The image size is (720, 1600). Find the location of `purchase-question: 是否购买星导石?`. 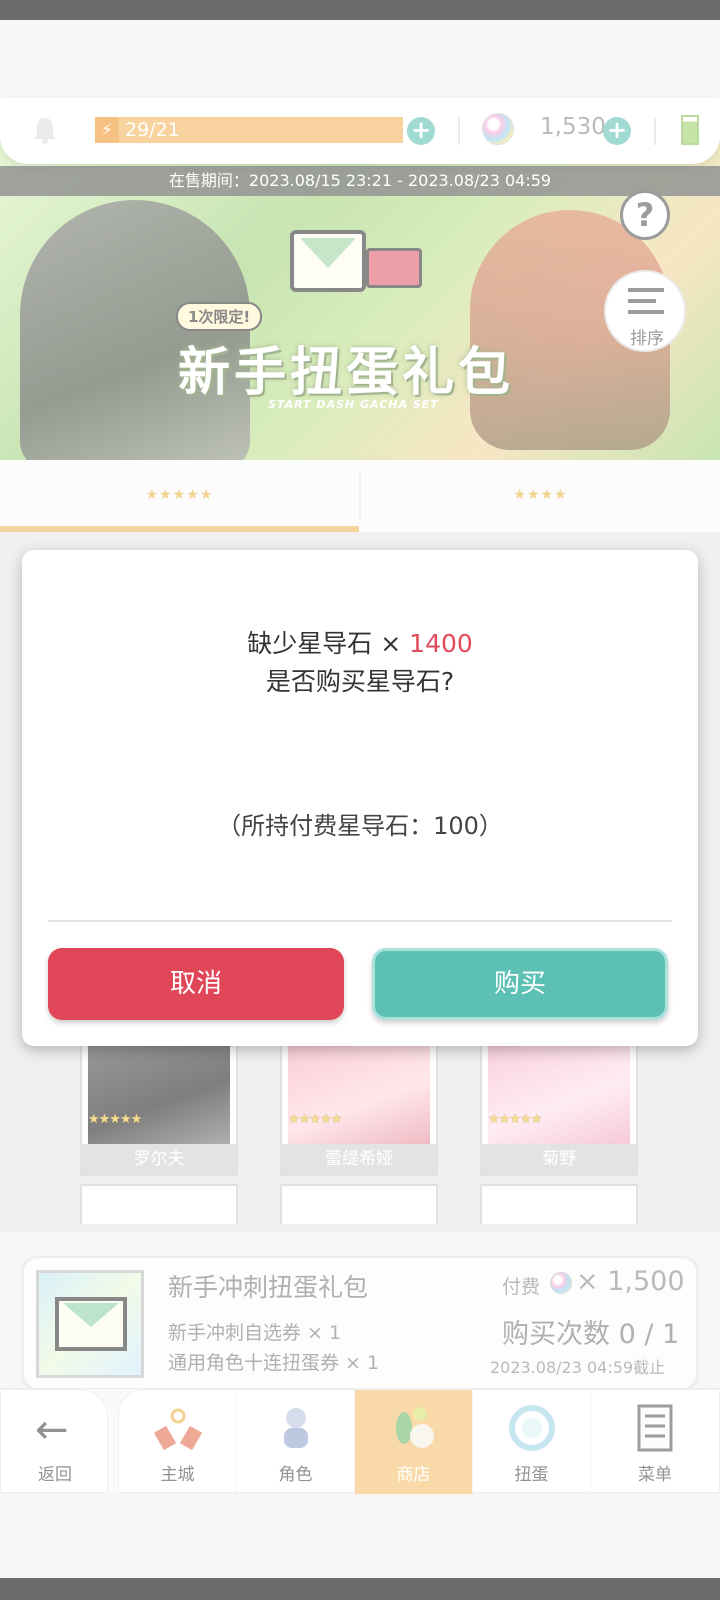

purchase-question: 是否购买星导石? is located at coordinates (360, 681).